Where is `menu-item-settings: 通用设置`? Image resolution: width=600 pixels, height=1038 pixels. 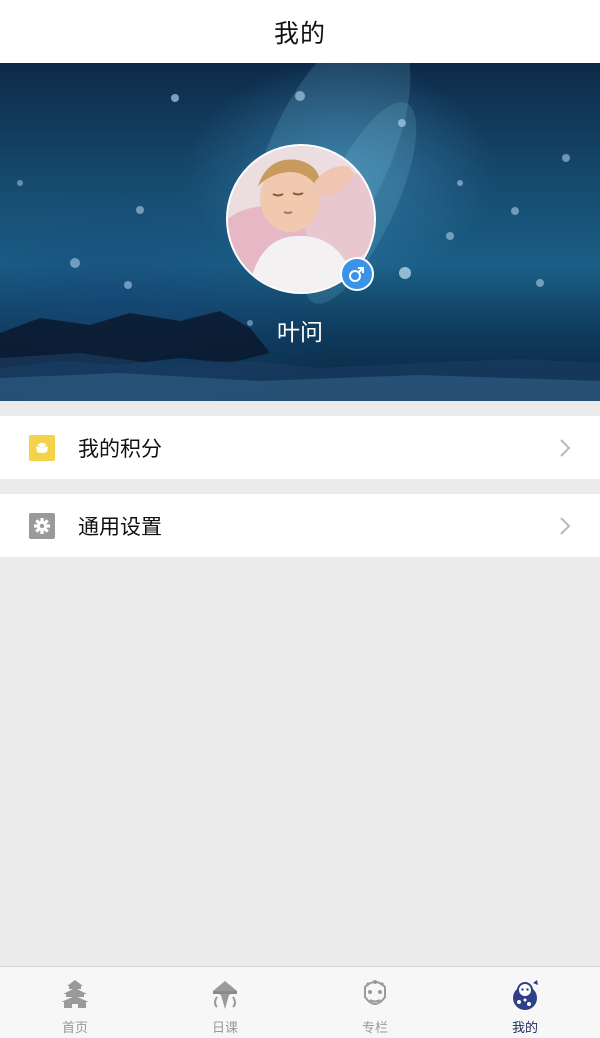
menu-item-settings: 通用设置 is located at coordinates (300, 525).